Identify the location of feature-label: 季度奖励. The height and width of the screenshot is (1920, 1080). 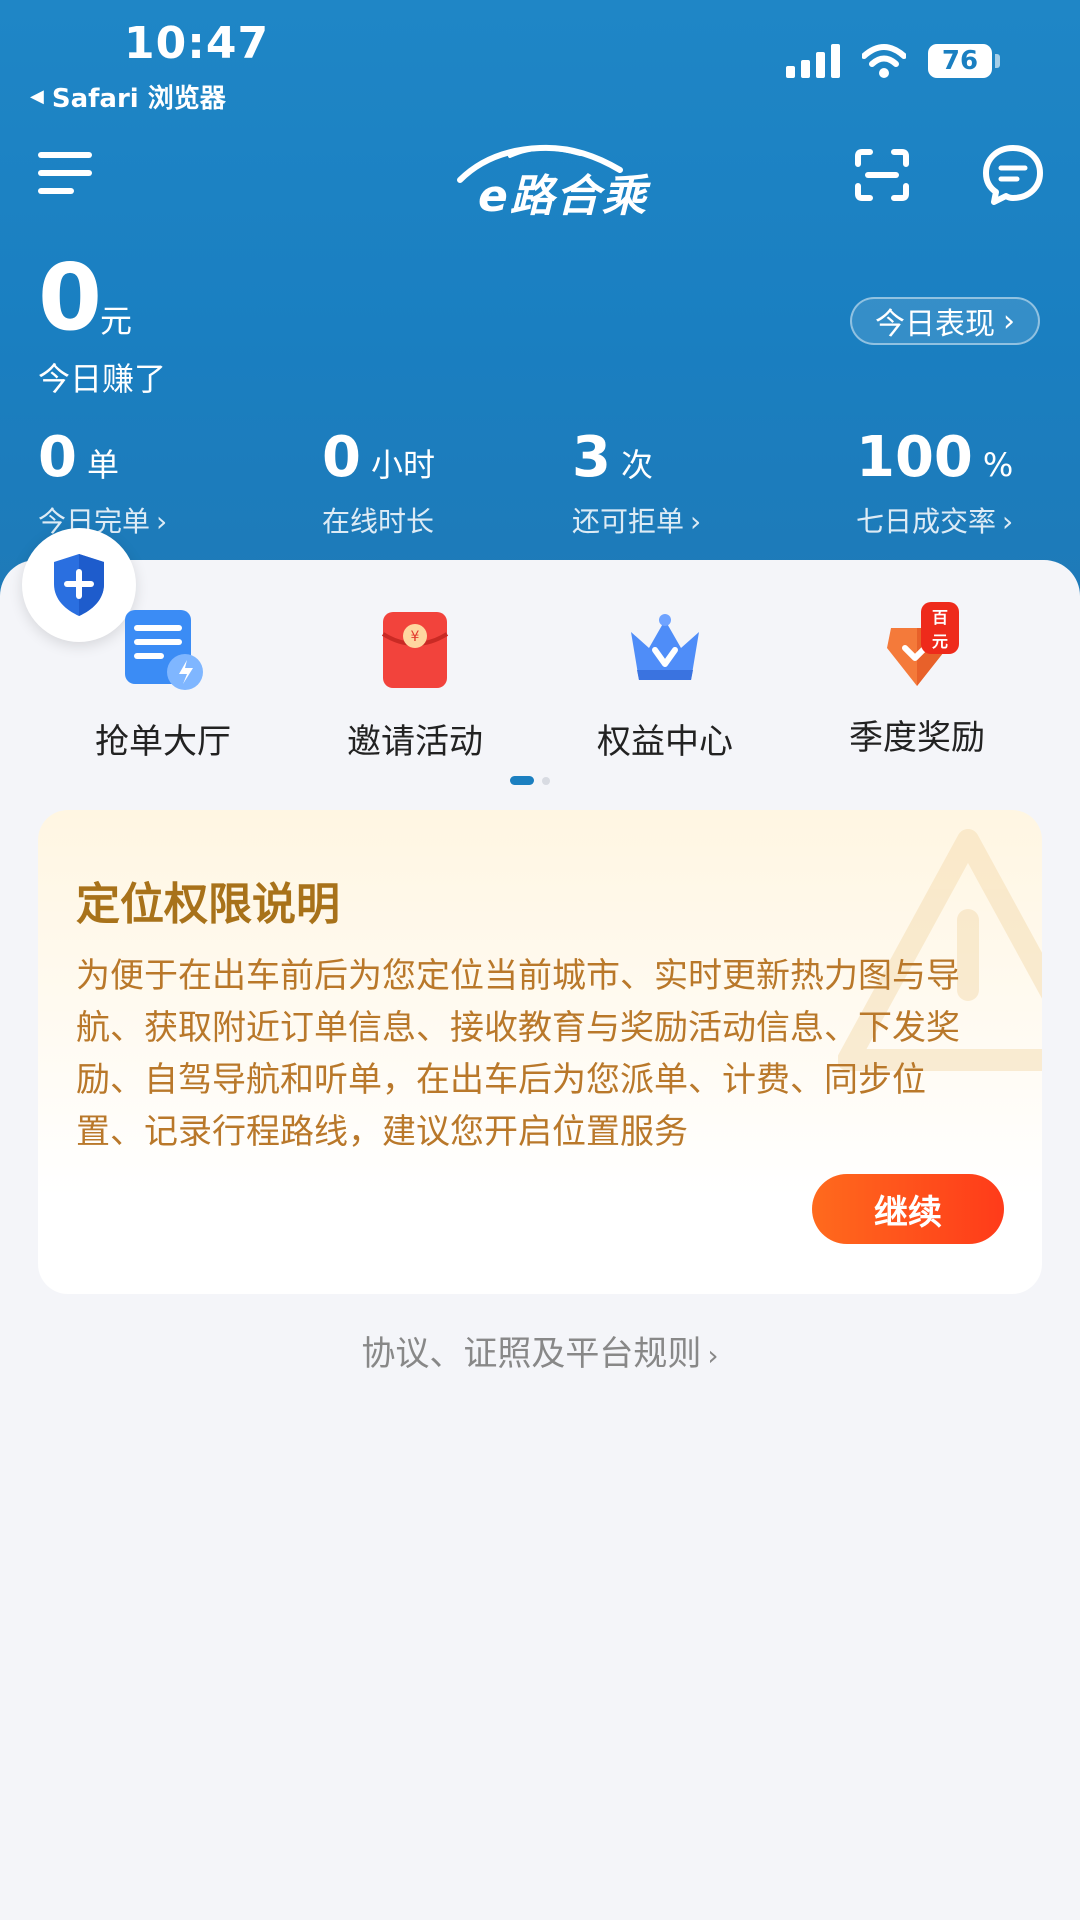
(917, 738).